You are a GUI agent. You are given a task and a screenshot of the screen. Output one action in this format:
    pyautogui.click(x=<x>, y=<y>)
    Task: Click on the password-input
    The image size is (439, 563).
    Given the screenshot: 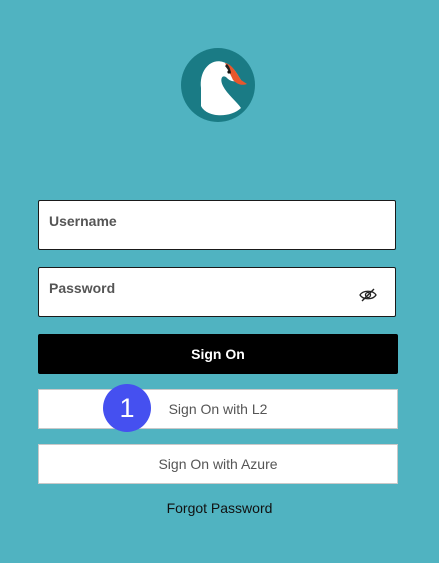 What is the action you would take?
    pyautogui.click(x=217, y=292)
    